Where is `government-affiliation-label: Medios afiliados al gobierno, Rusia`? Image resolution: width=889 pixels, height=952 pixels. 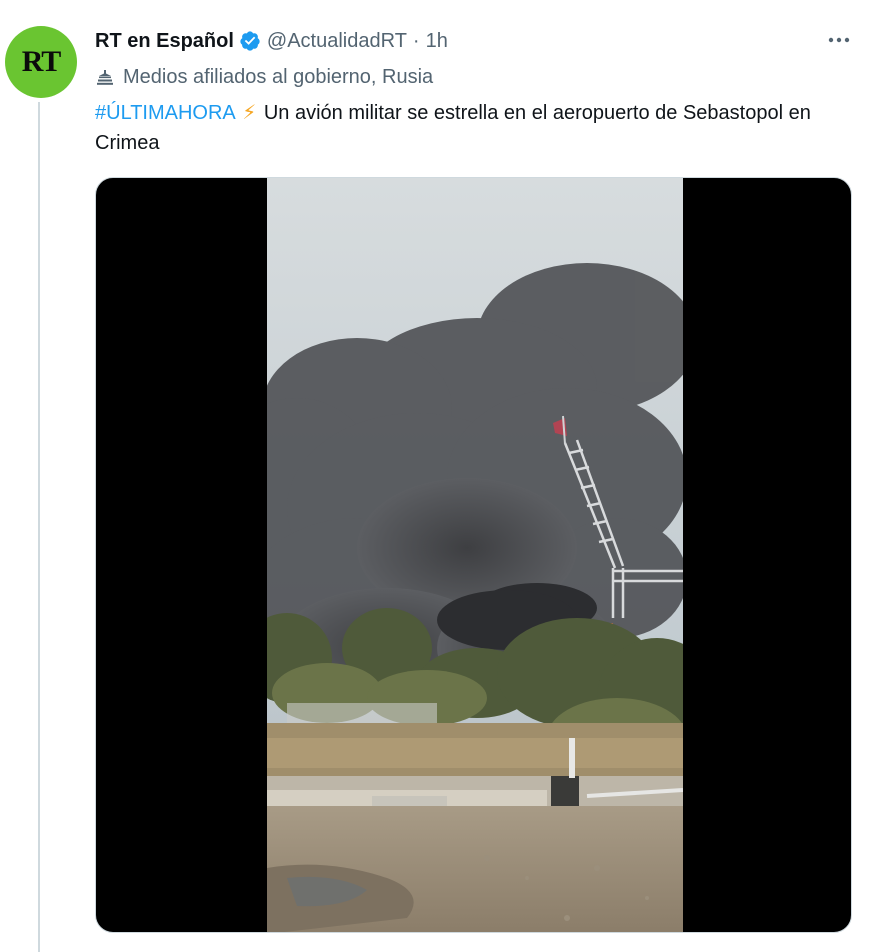
government-affiliation-label: Medios afiliados al gobierno, Rusia is located at coordinates (264, 77).